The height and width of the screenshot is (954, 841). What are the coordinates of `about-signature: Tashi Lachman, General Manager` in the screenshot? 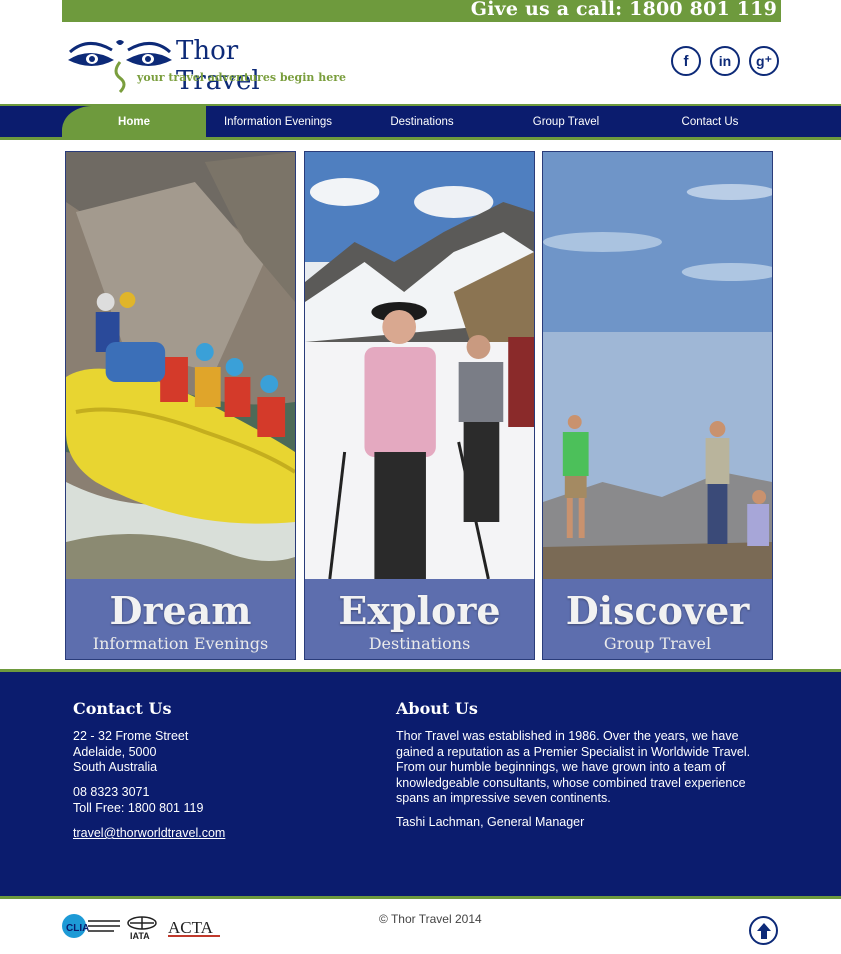 It's located at (490, 822).